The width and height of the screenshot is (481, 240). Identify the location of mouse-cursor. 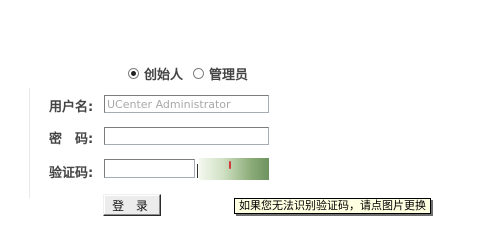
(197, 171).